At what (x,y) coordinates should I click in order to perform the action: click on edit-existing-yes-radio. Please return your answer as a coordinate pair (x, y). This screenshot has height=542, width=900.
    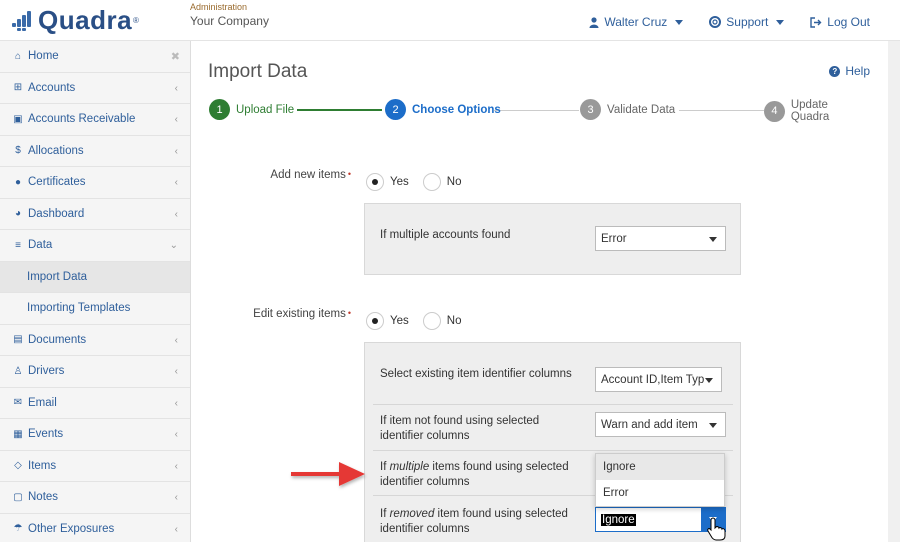
    Looking at the image, I should click on (375, 321).